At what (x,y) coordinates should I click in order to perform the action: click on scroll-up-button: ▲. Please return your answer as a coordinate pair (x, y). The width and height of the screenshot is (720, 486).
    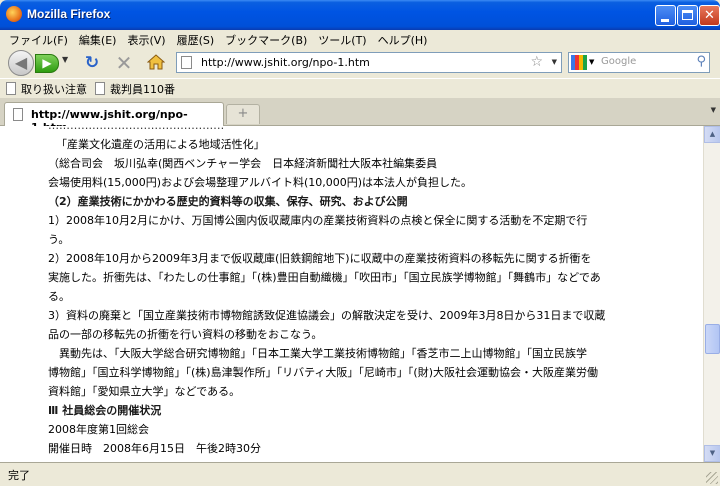
    Looking at the image, I should click on (712, 134).